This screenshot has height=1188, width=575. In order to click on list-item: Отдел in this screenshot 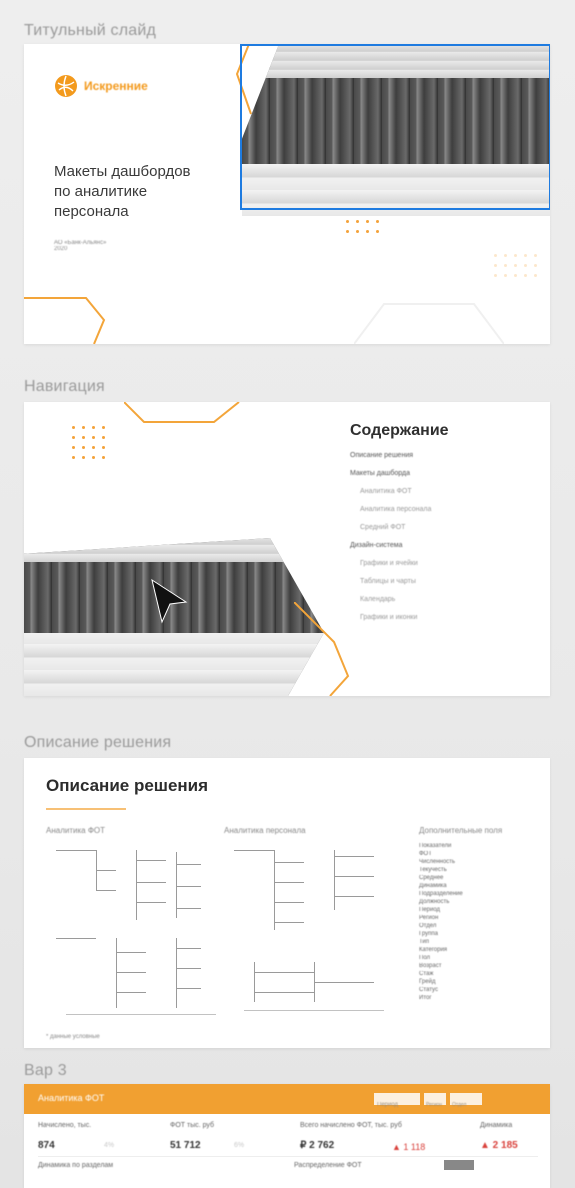, I will do `click(428, 926)`.